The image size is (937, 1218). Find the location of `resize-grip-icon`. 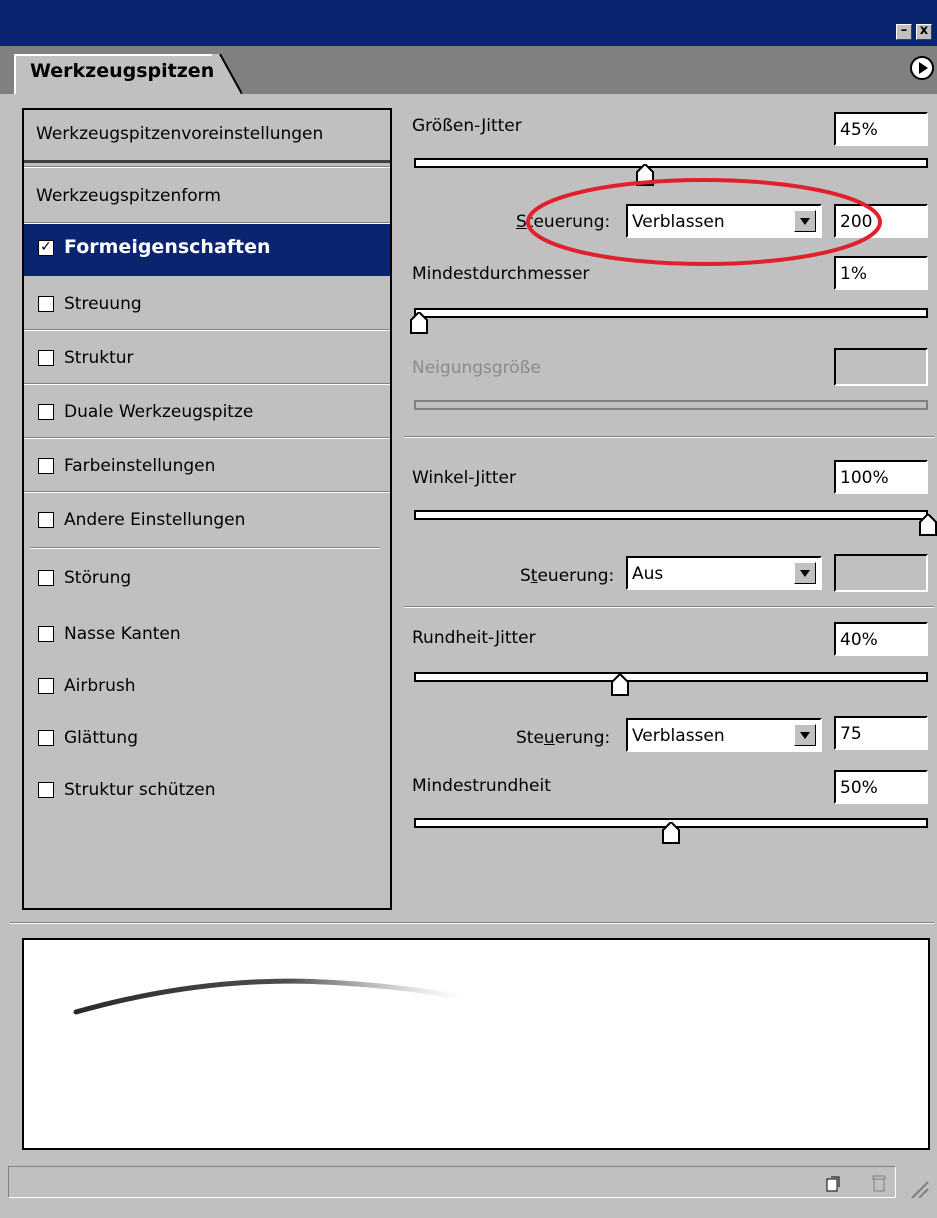

resize-grip-icon is located at coordinates (919, 1189).